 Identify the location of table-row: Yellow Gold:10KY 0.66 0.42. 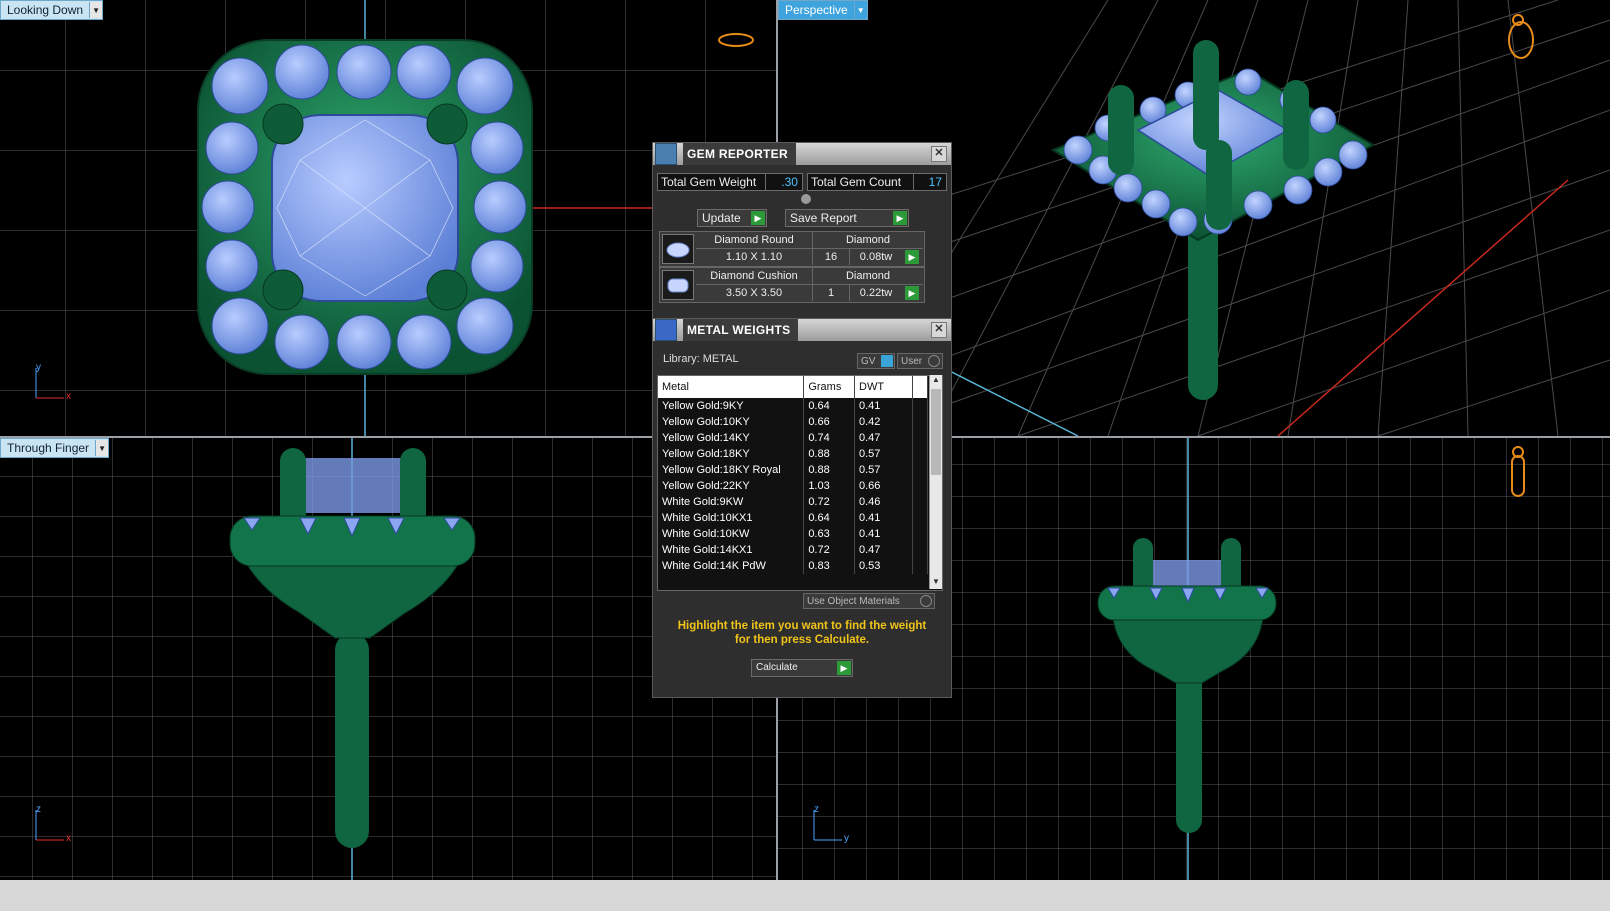
(793, 422).